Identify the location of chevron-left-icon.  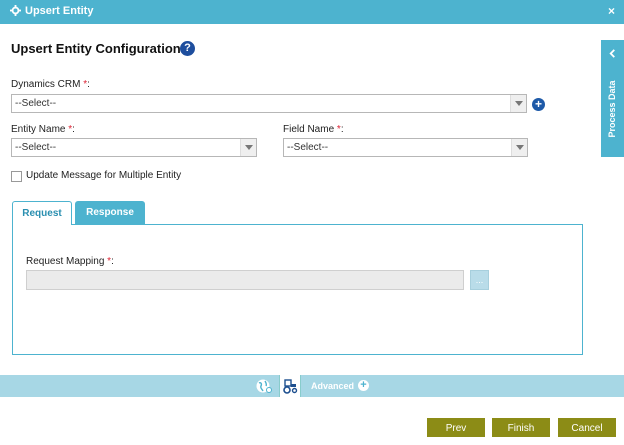
(612, 53).